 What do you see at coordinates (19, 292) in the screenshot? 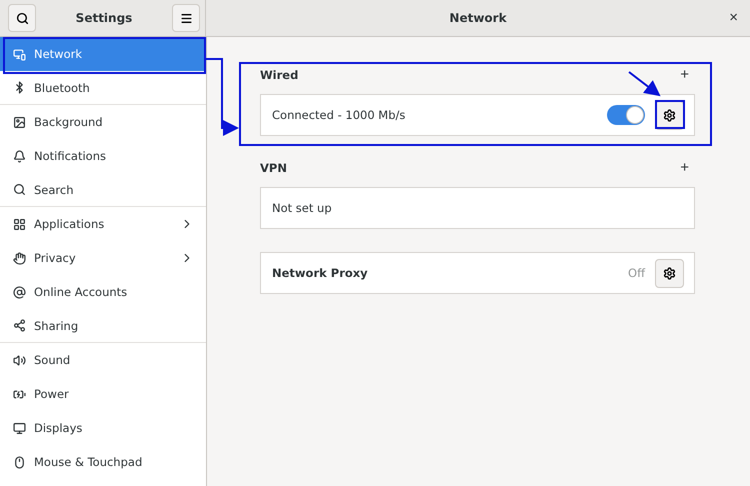
I see `at-sign-icon` at bounding box center [19, 292].